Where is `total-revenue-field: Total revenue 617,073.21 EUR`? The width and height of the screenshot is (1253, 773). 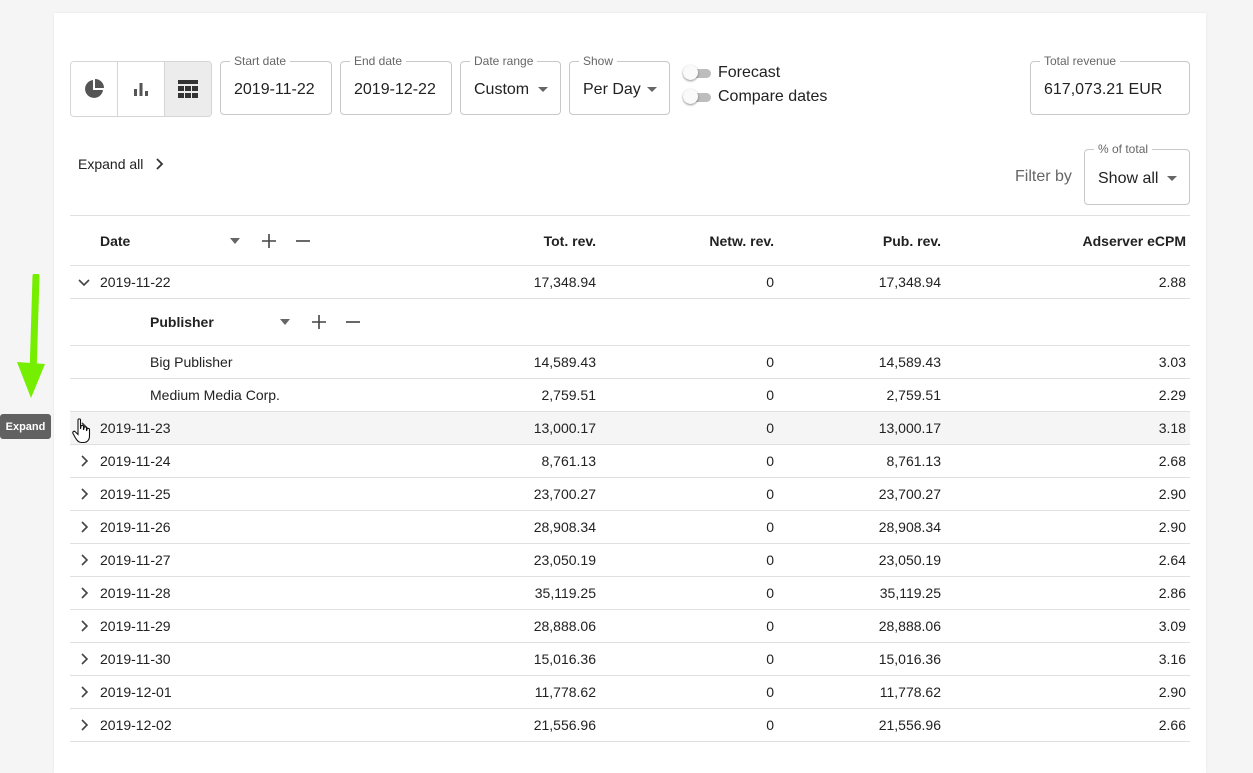 total-revenue-field: Total revenue 617,073.21 EUR is located at coordinates (1110, 84).